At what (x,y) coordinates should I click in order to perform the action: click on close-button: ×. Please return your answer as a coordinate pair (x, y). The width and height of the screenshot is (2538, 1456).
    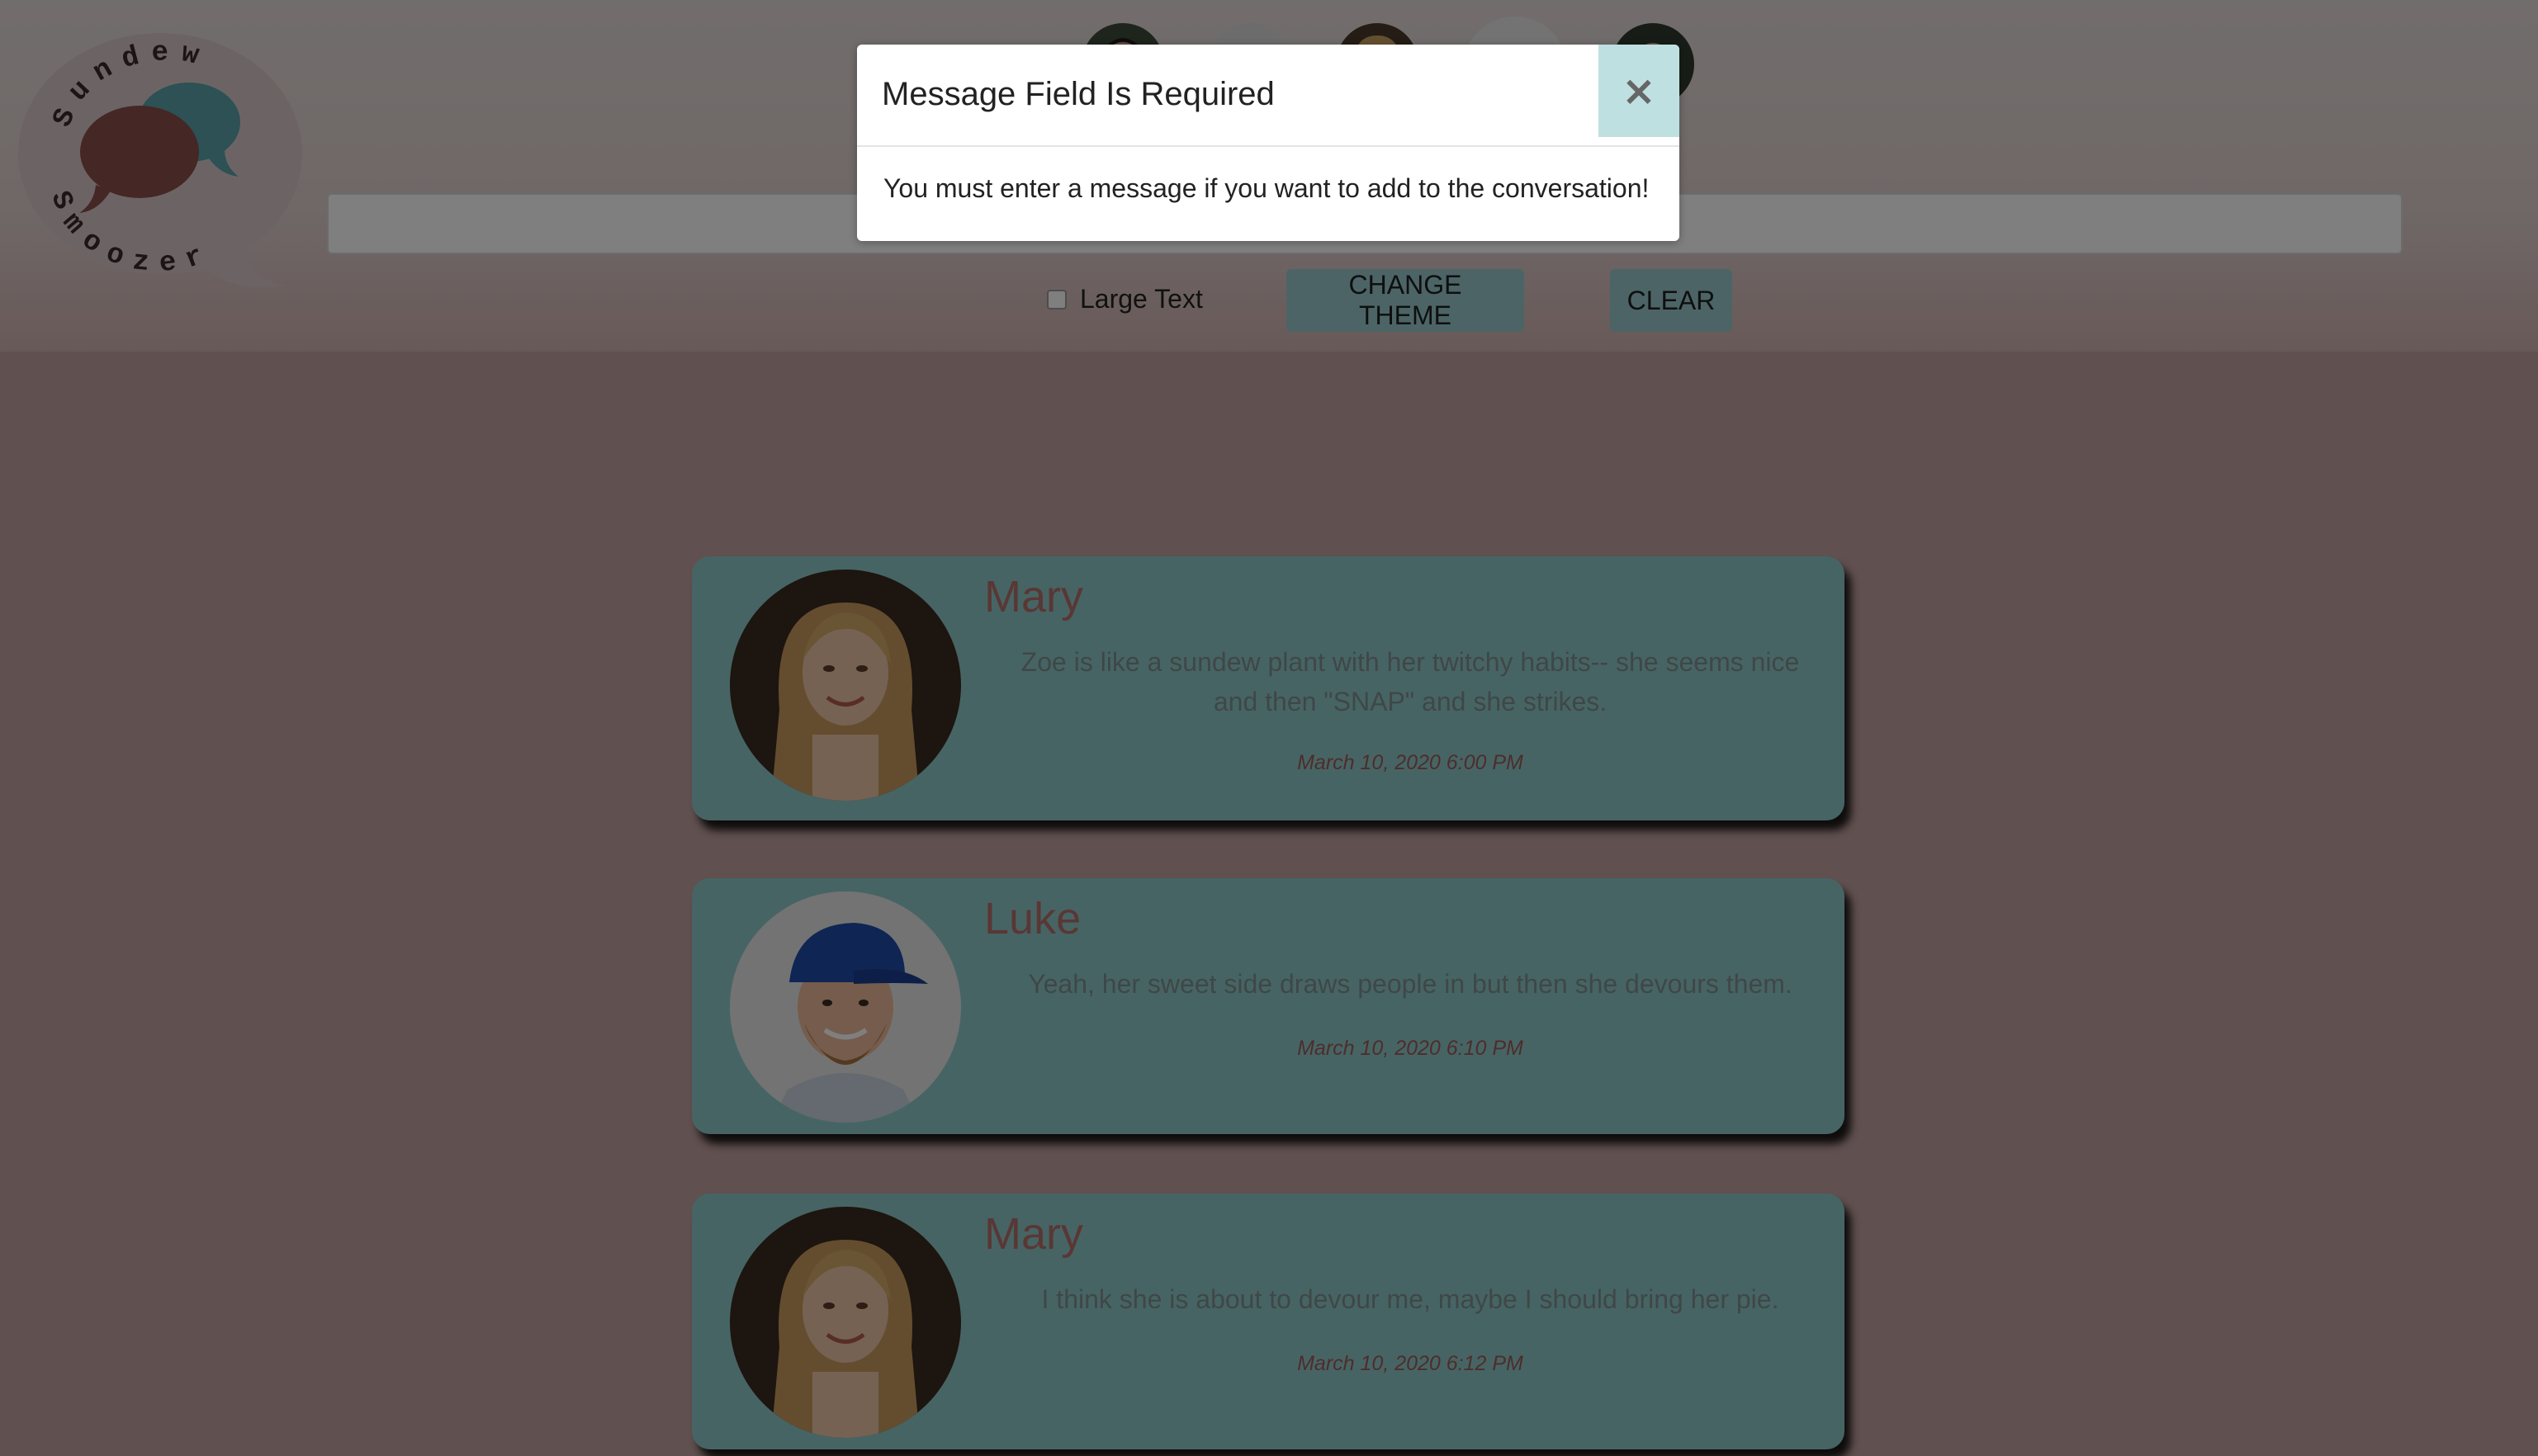
    Looking at the image, I should click on (1639, 91).